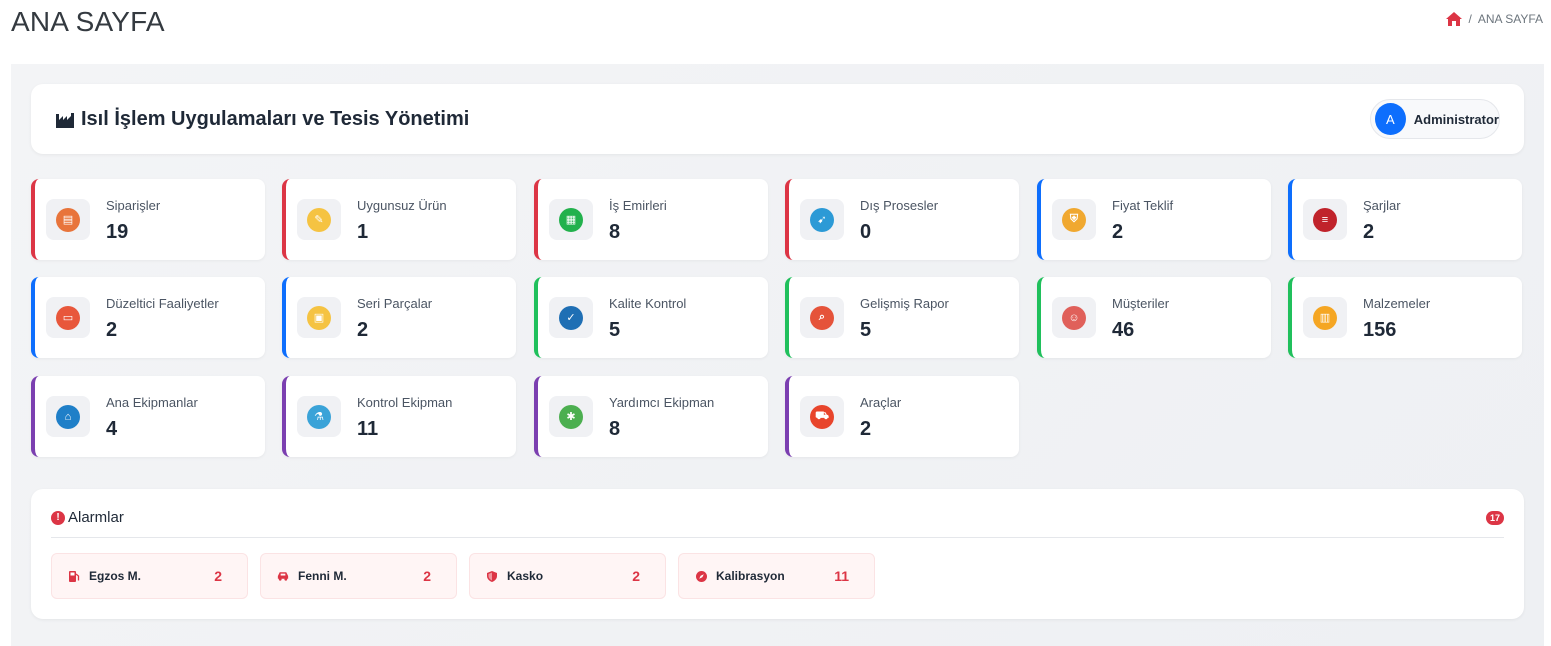  I want to click on stat-label: Malzemeler, so click(1397, 303).